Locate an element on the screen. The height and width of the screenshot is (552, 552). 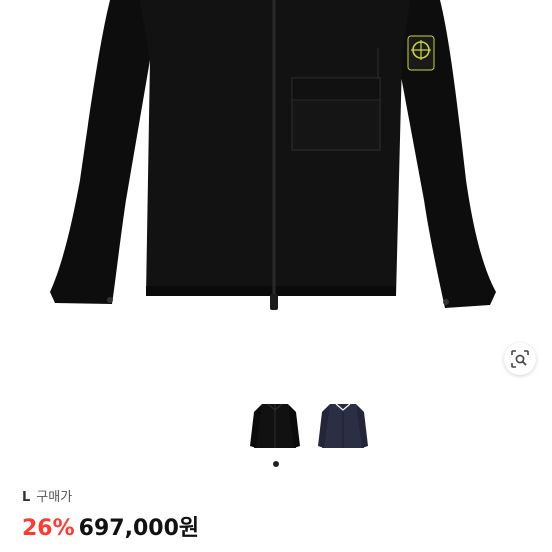
size-purchase-label: L 구매가 is located at coordinates (47, 495).